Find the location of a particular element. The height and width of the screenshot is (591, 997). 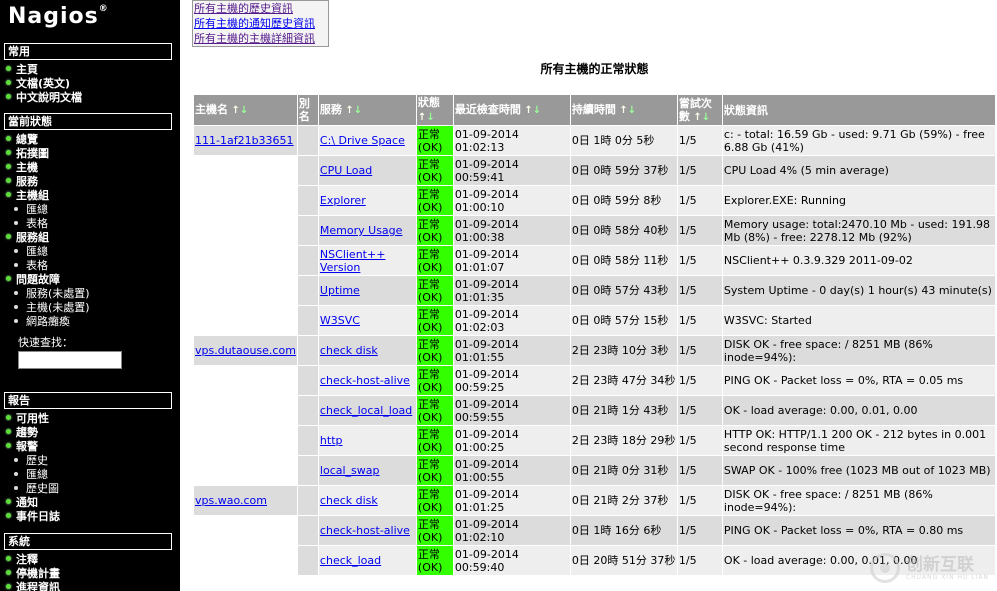

sidebar-item: 事件日誌 is located at coordinates (33, 517).